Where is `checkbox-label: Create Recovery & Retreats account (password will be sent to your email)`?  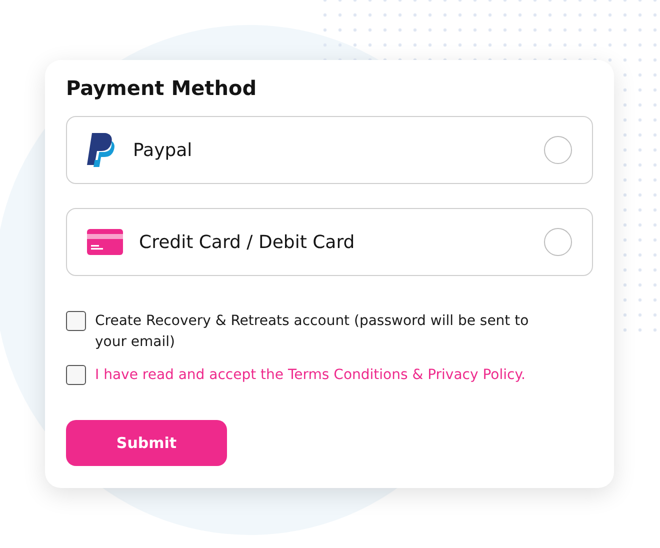 checkbox-label: Create Recovery & Retreats account (password will be sent to your email) is located at coordinates (312, 332).